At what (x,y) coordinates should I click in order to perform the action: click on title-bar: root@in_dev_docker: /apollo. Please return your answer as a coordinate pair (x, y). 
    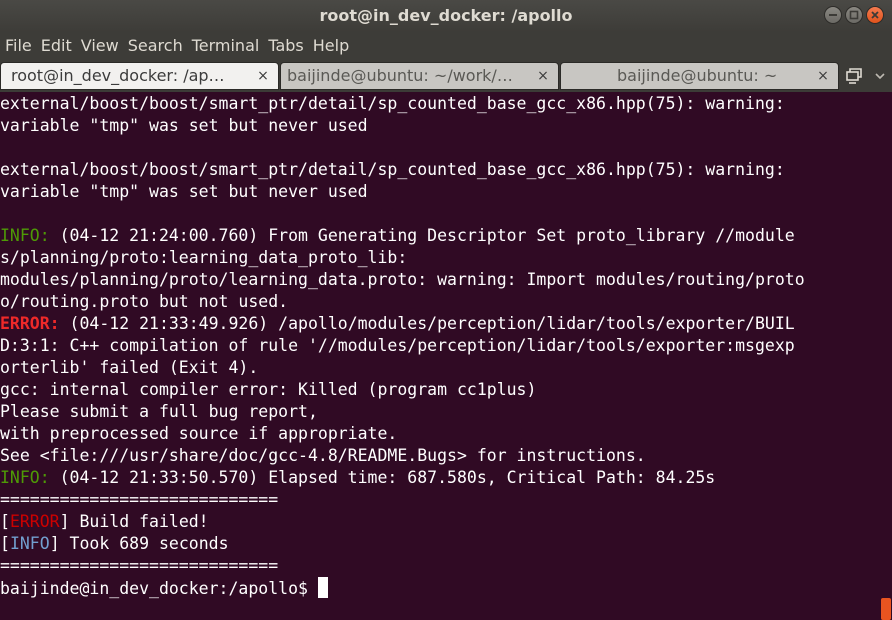
    Looking at the image, I should click on (446, 16).